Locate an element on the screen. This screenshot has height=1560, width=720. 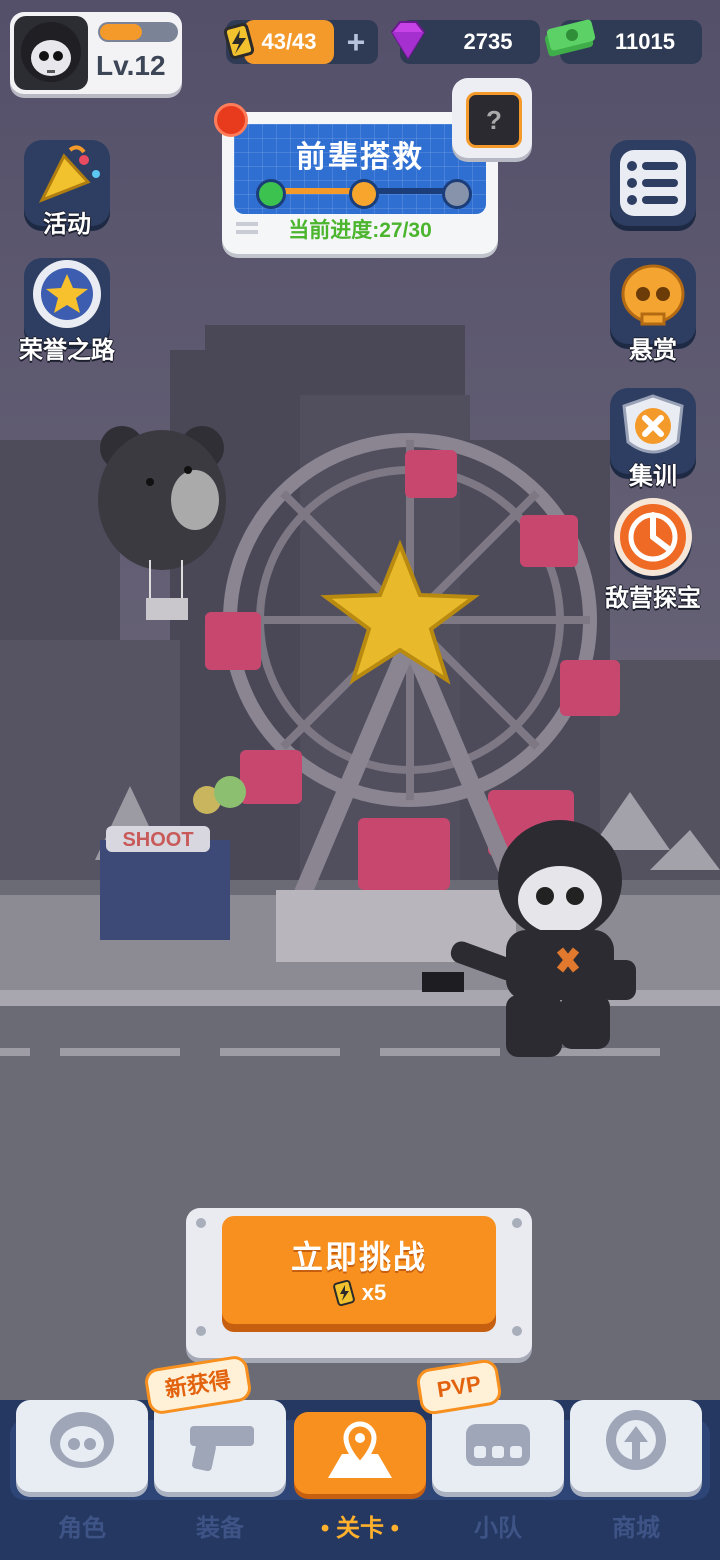
question-mark-icon: ? is located at coordinates (494, 120).